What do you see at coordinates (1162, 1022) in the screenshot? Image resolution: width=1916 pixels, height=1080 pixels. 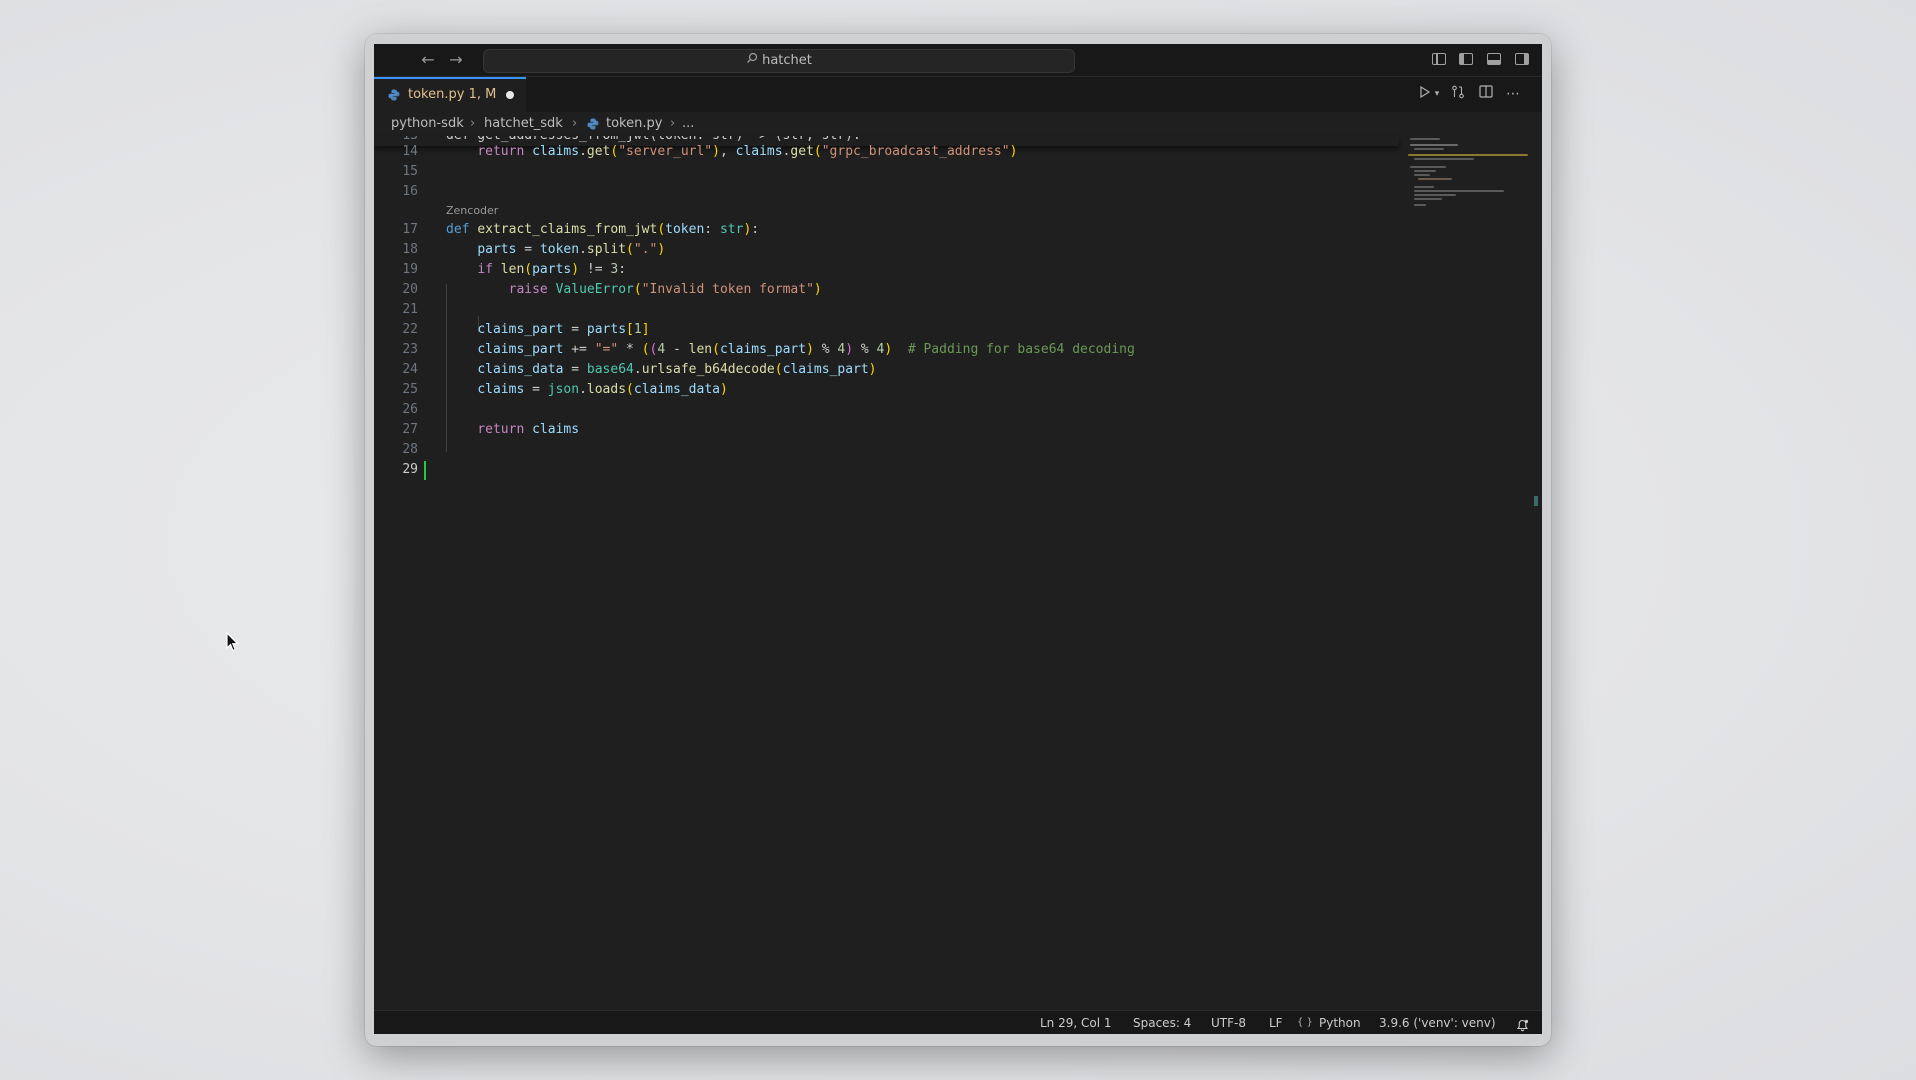 I see `status-indentation: Spaces: 4` at bounding box center [1162, 1022].